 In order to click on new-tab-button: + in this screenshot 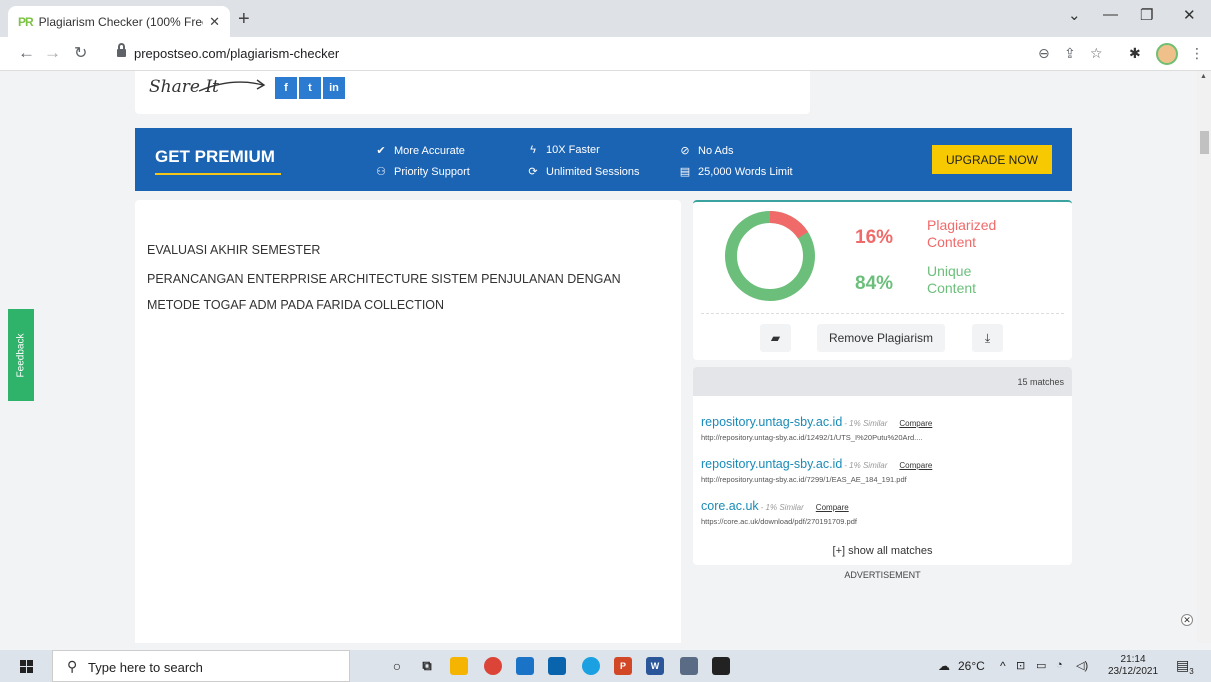, I will do `click(244, 19)`.